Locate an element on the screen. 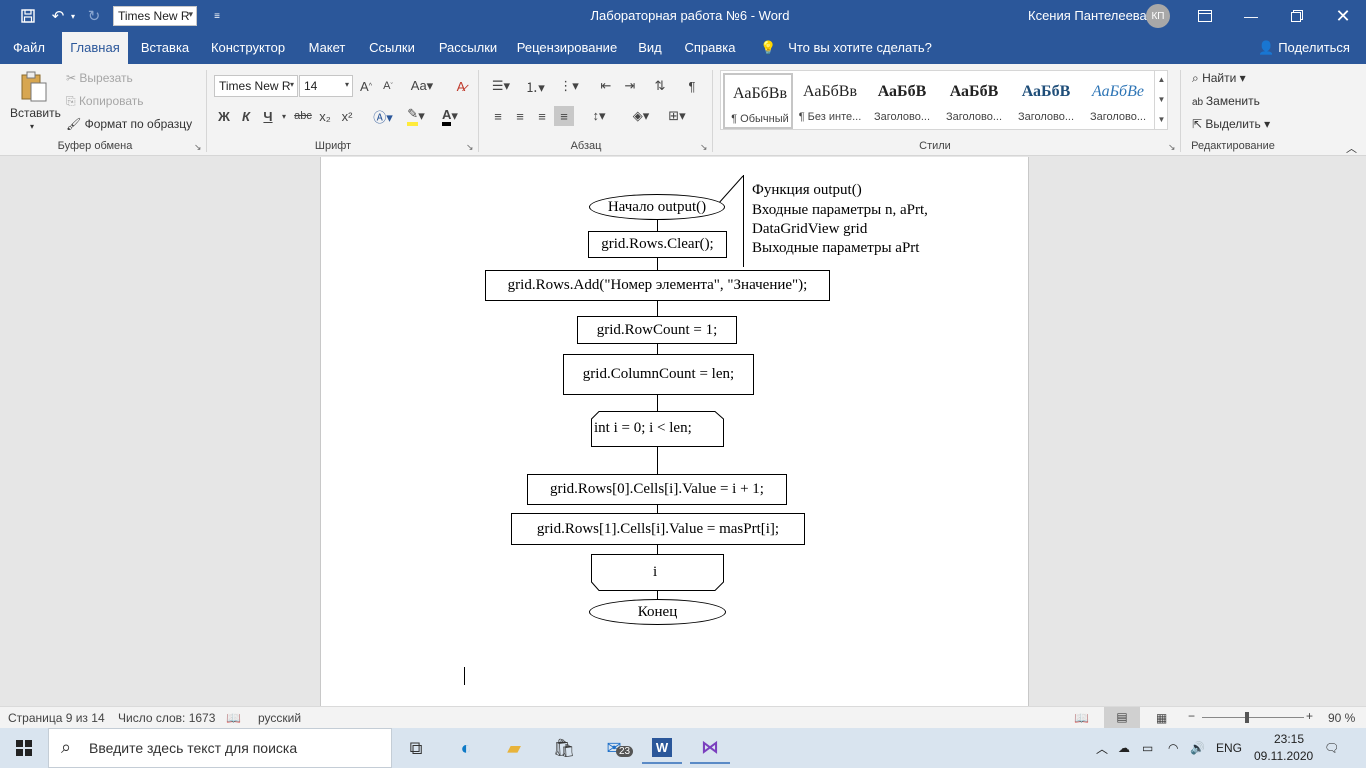  zoom-slider-thumb is located at coordinates (1247, 717).